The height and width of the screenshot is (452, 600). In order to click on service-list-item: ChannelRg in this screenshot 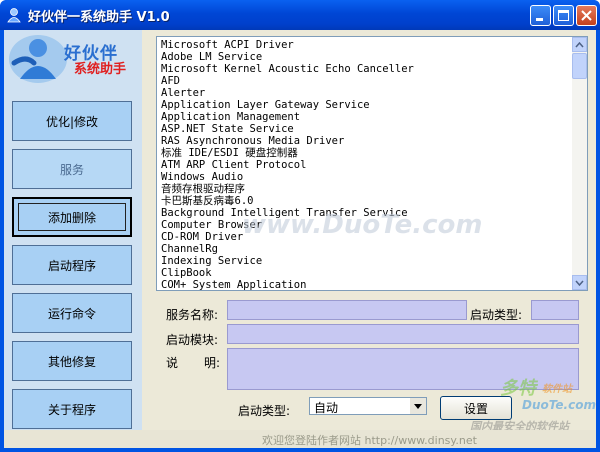, I will do `click(366, 249)`.